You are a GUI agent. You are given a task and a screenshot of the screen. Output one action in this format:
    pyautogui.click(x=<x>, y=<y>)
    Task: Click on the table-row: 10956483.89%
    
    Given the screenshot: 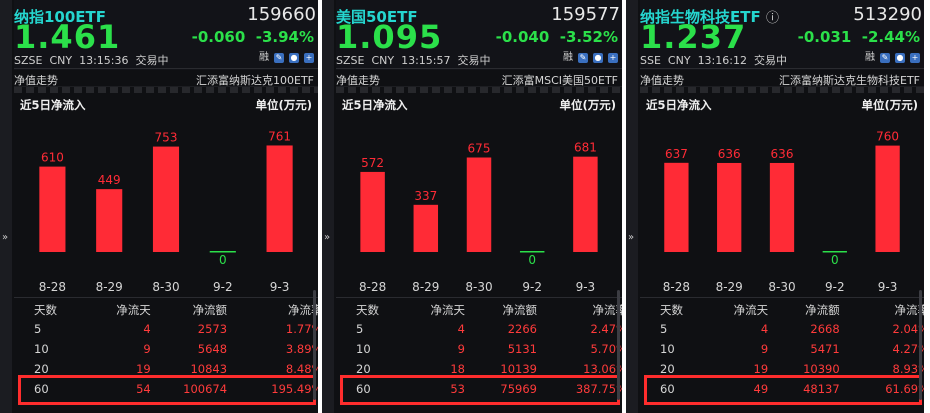 What is the action you would take?
    pyautogui.click(x=166, y=350)
    